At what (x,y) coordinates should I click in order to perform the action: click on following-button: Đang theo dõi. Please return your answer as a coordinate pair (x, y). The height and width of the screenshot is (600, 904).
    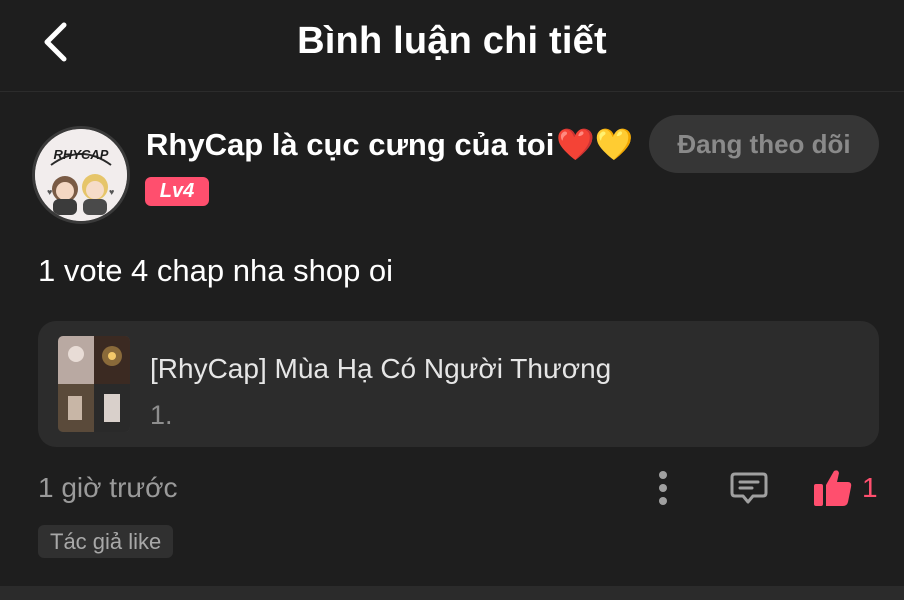
    Looking at the image, I should click on (764, 144).